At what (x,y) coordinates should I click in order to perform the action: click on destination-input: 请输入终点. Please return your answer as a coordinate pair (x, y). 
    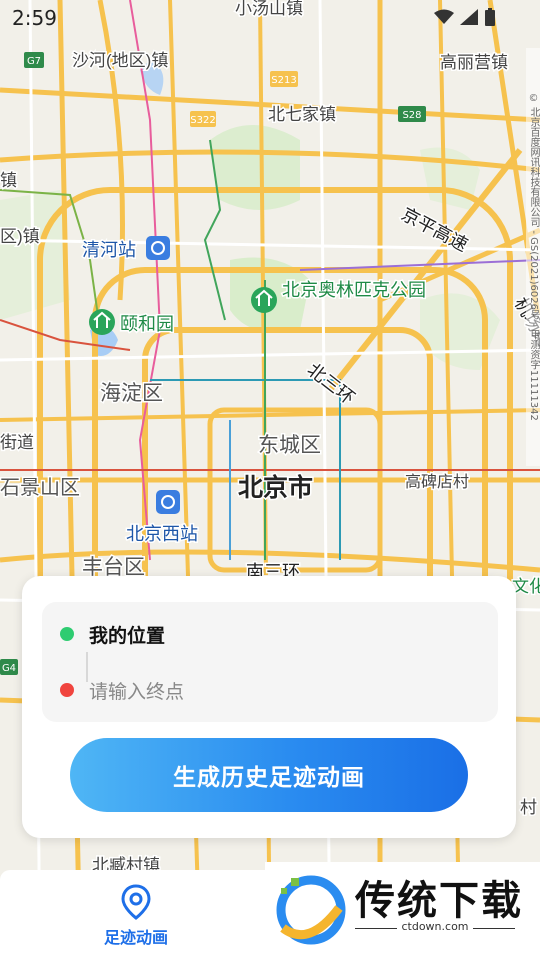
    Looking at the image, I should click on (270, 690).